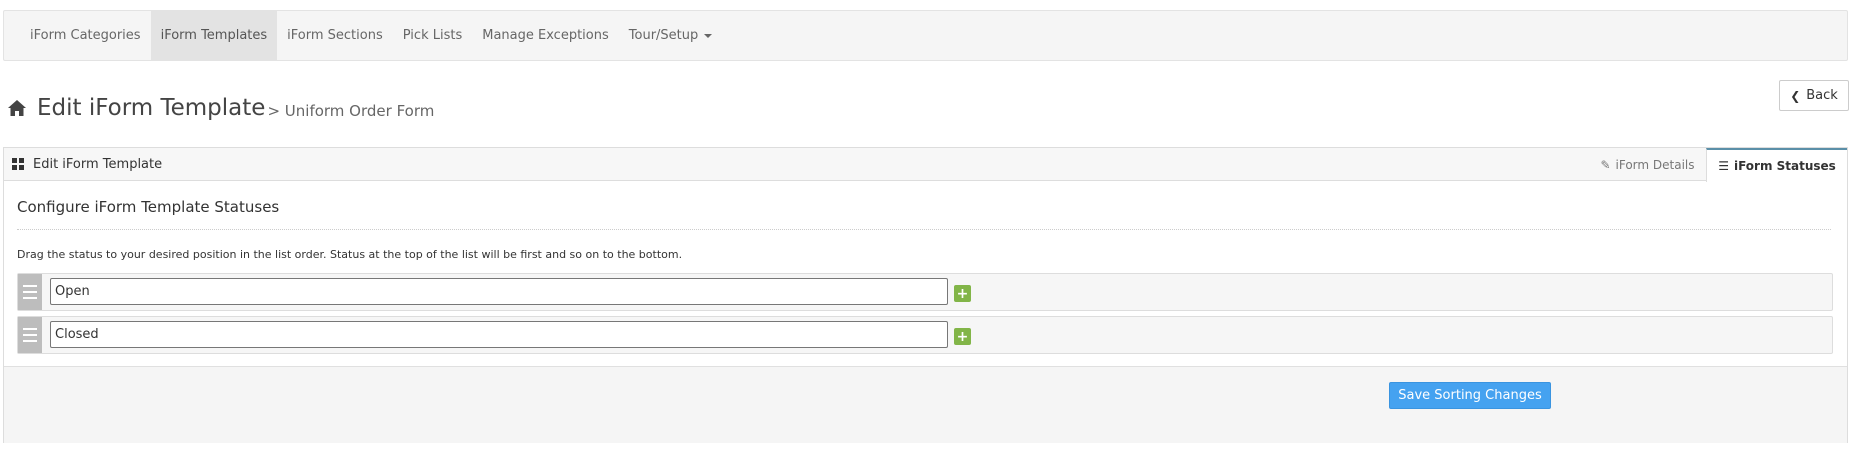 Image resolution: width=1854 pixels, height=455 pixels. What do you see at coordinates (351, 111) in the screenshot?
I see `page-subtitle: > Uniform Order Form` at bounding box center [351, 111].